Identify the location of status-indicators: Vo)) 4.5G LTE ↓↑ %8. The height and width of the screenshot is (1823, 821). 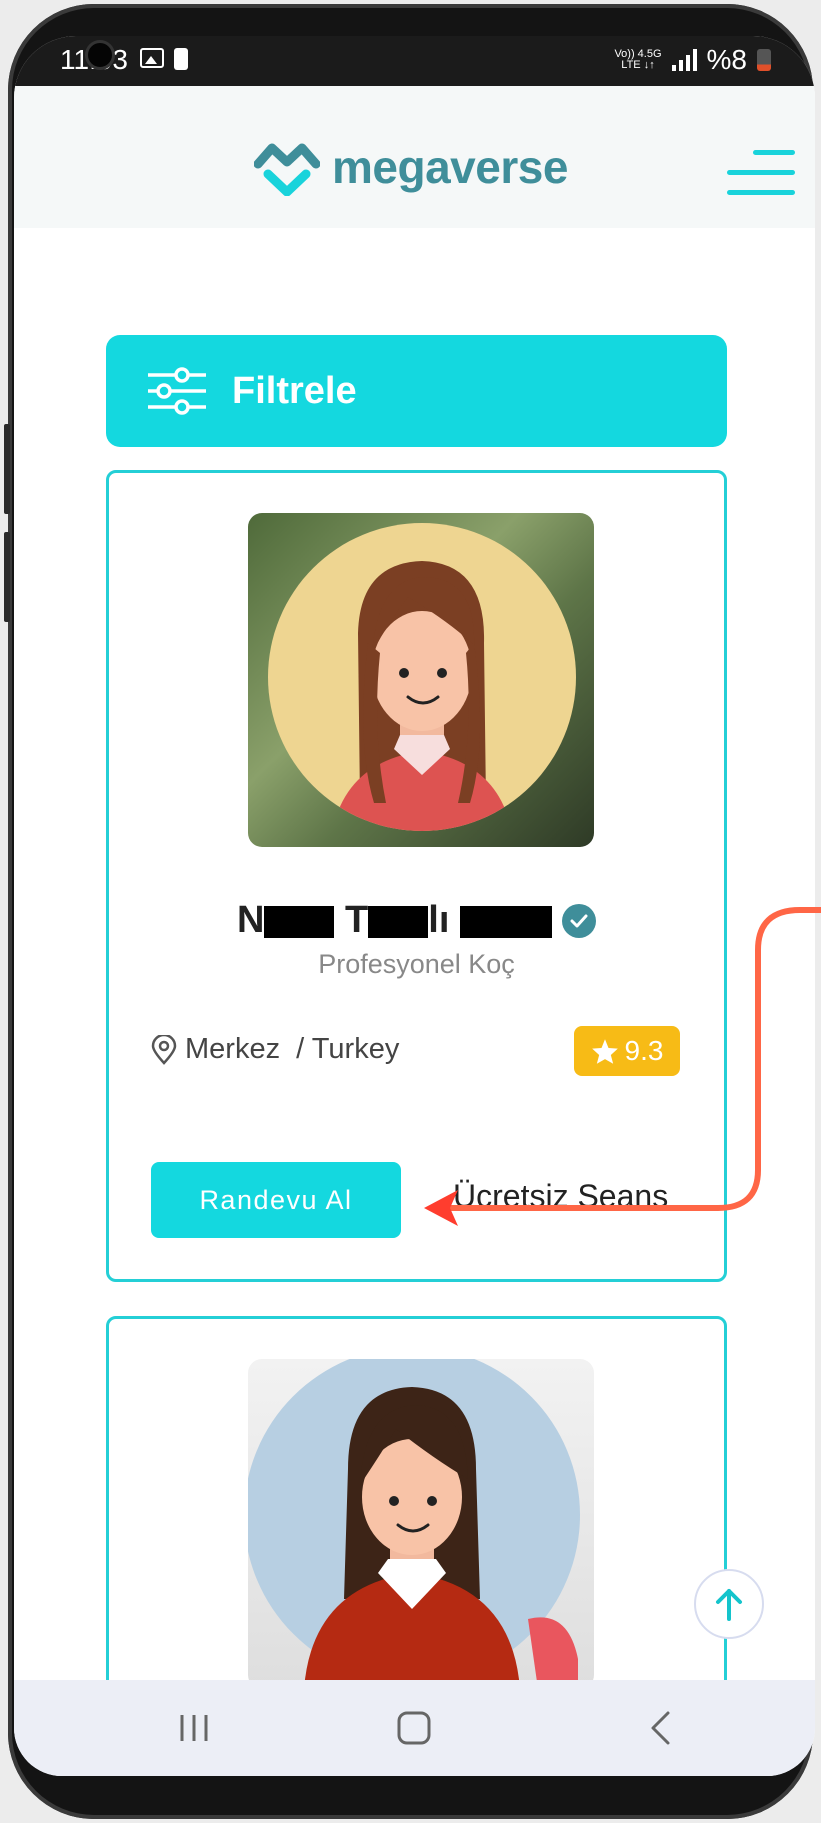
(692, 60).